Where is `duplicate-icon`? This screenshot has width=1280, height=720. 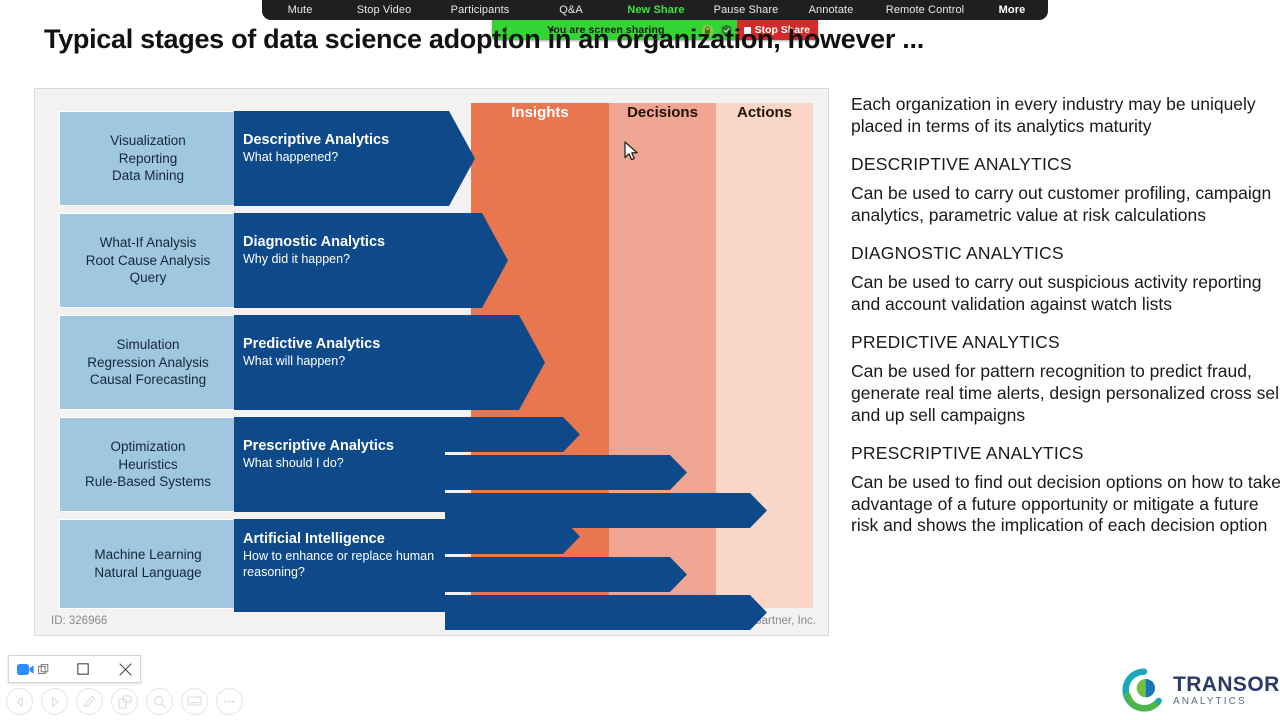 duplicate-icon is located at coordinates (43, 669).